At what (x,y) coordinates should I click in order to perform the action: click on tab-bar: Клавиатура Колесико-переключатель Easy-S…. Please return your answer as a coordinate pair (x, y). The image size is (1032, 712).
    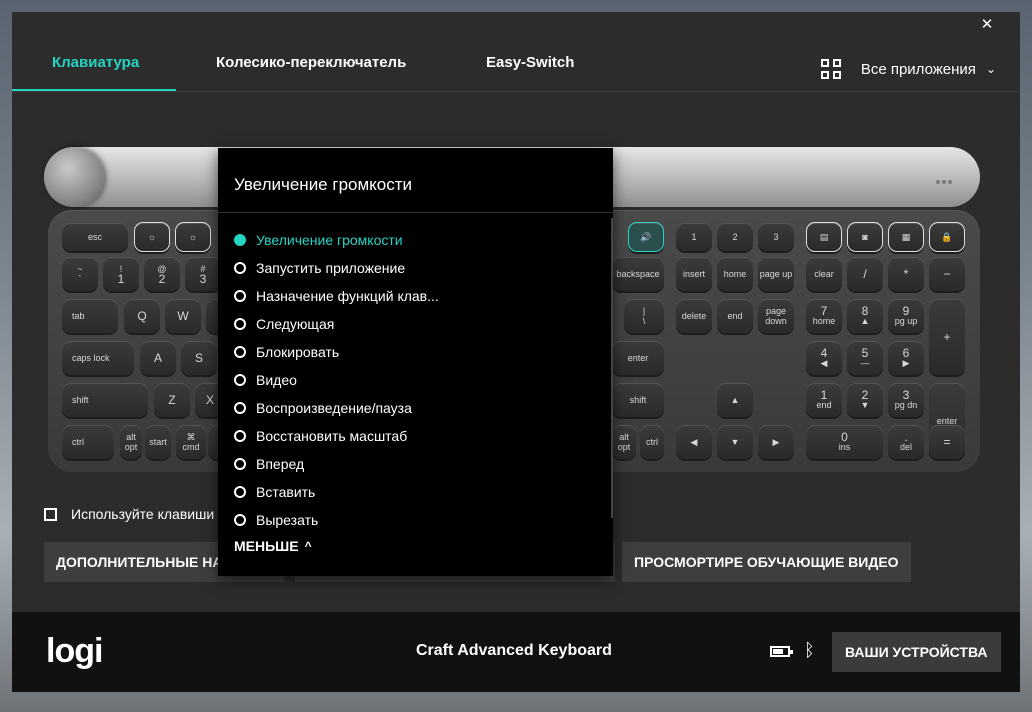
    Looking at the image, I should click on (516, 52).